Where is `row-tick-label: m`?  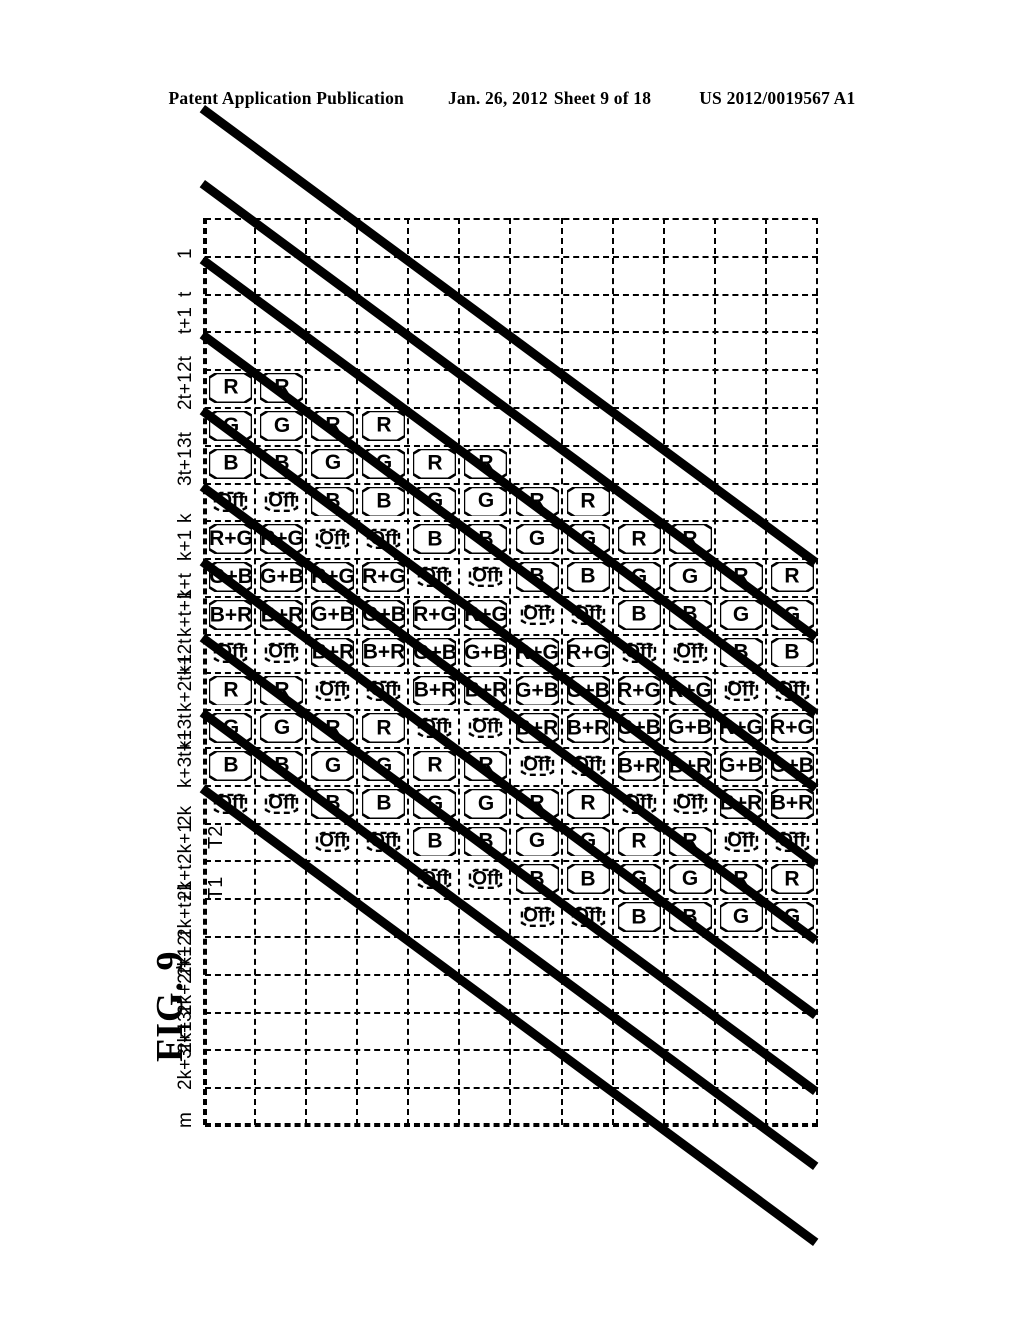
row-tick-label: m is located at coordinates (185, 1120).